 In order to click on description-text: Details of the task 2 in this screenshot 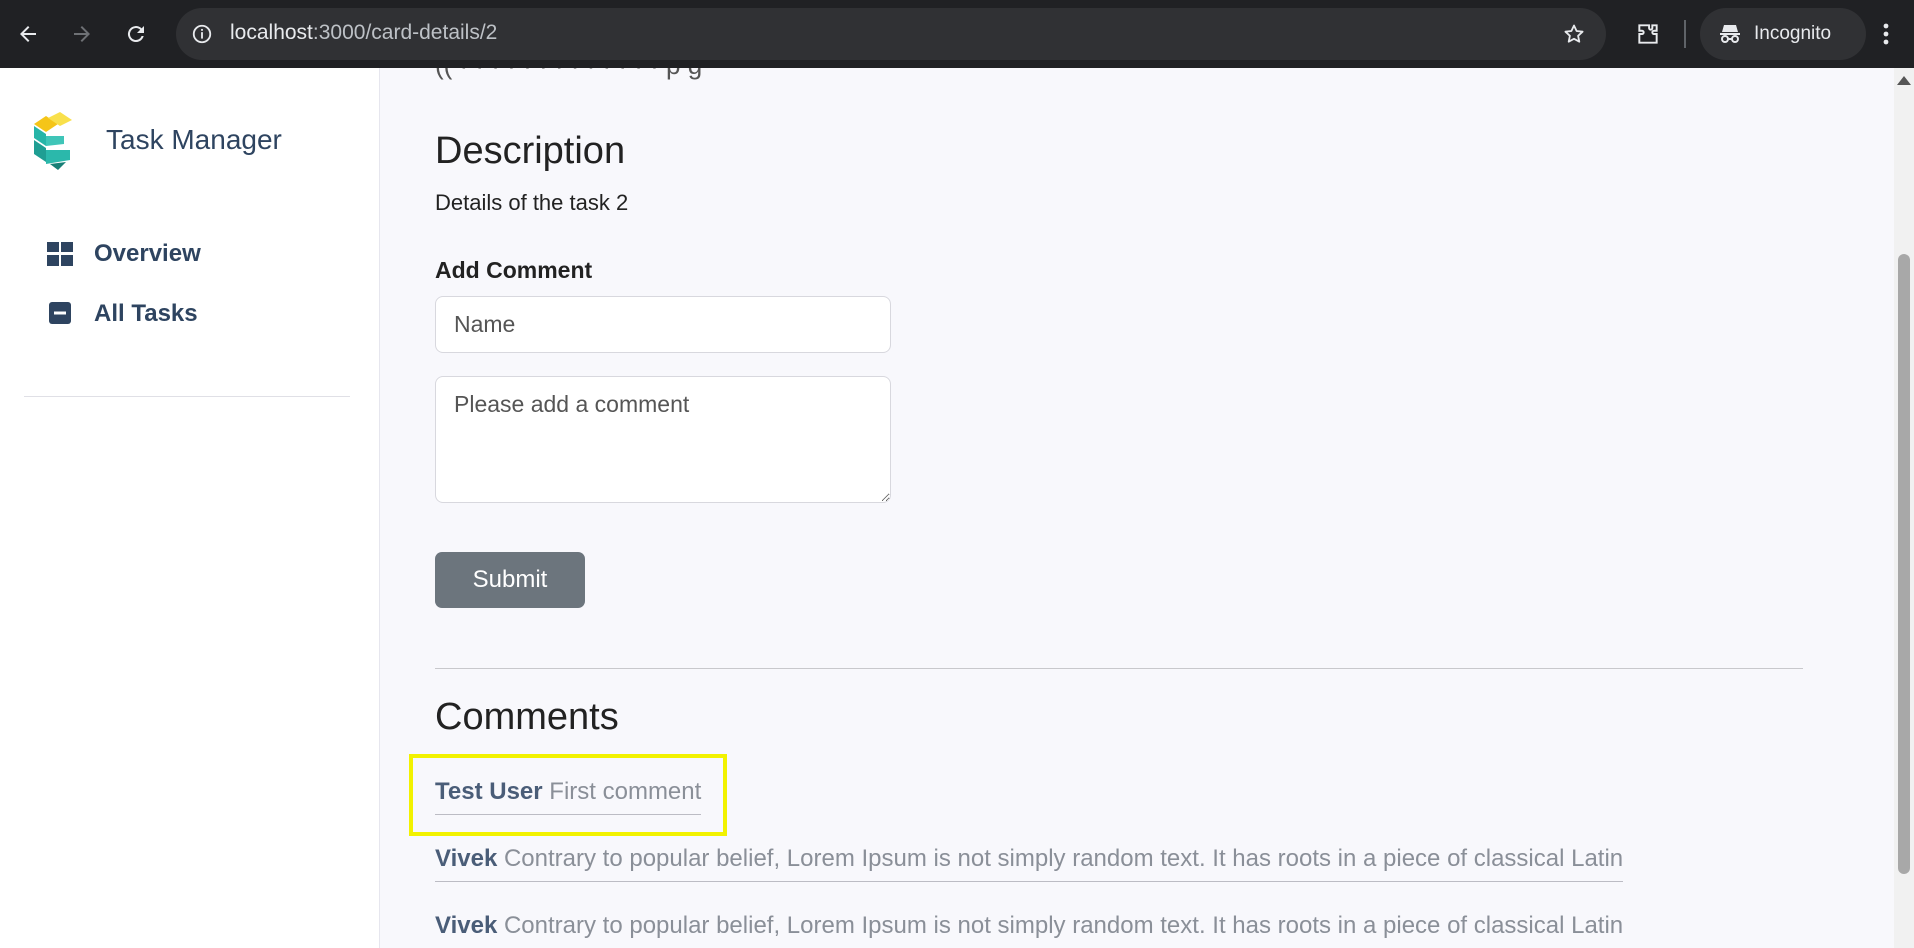, I will do `click(532, 202)`.